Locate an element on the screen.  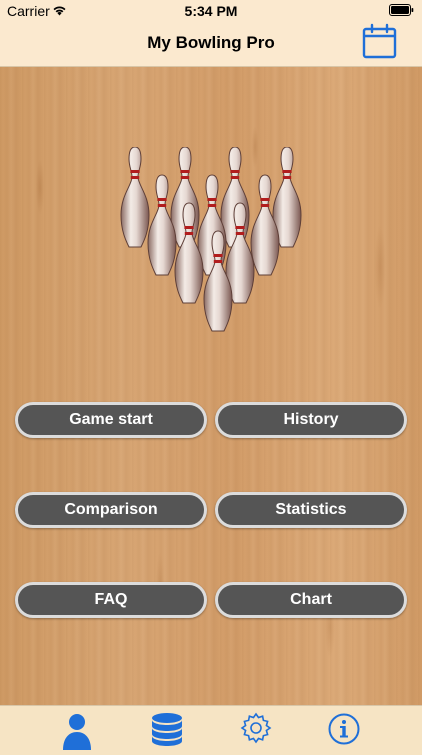
tab-settings is located at coordinates (256, 729).